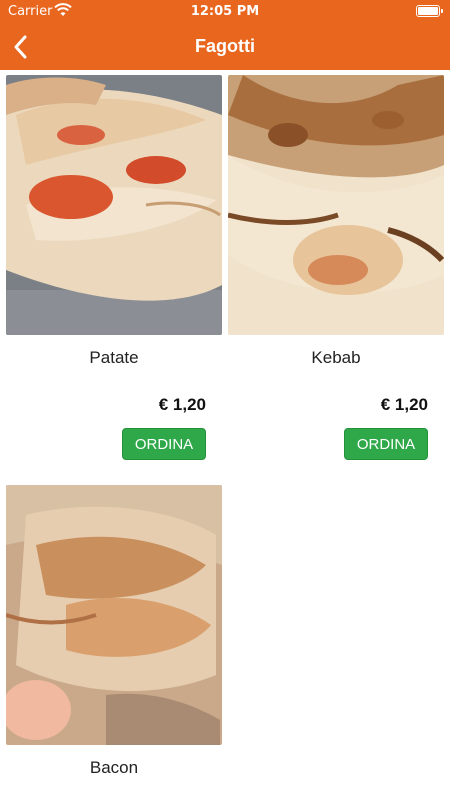 This screenshot has width=450, height=800. I want to click on page-title: Fagotti, so click(225, 46).